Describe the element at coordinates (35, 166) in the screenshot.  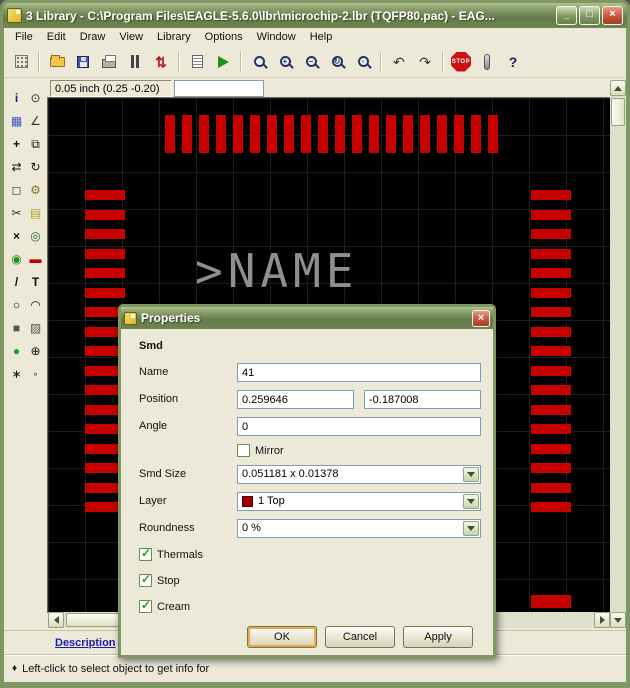
I see `rotate-tool: ↻` at that location.